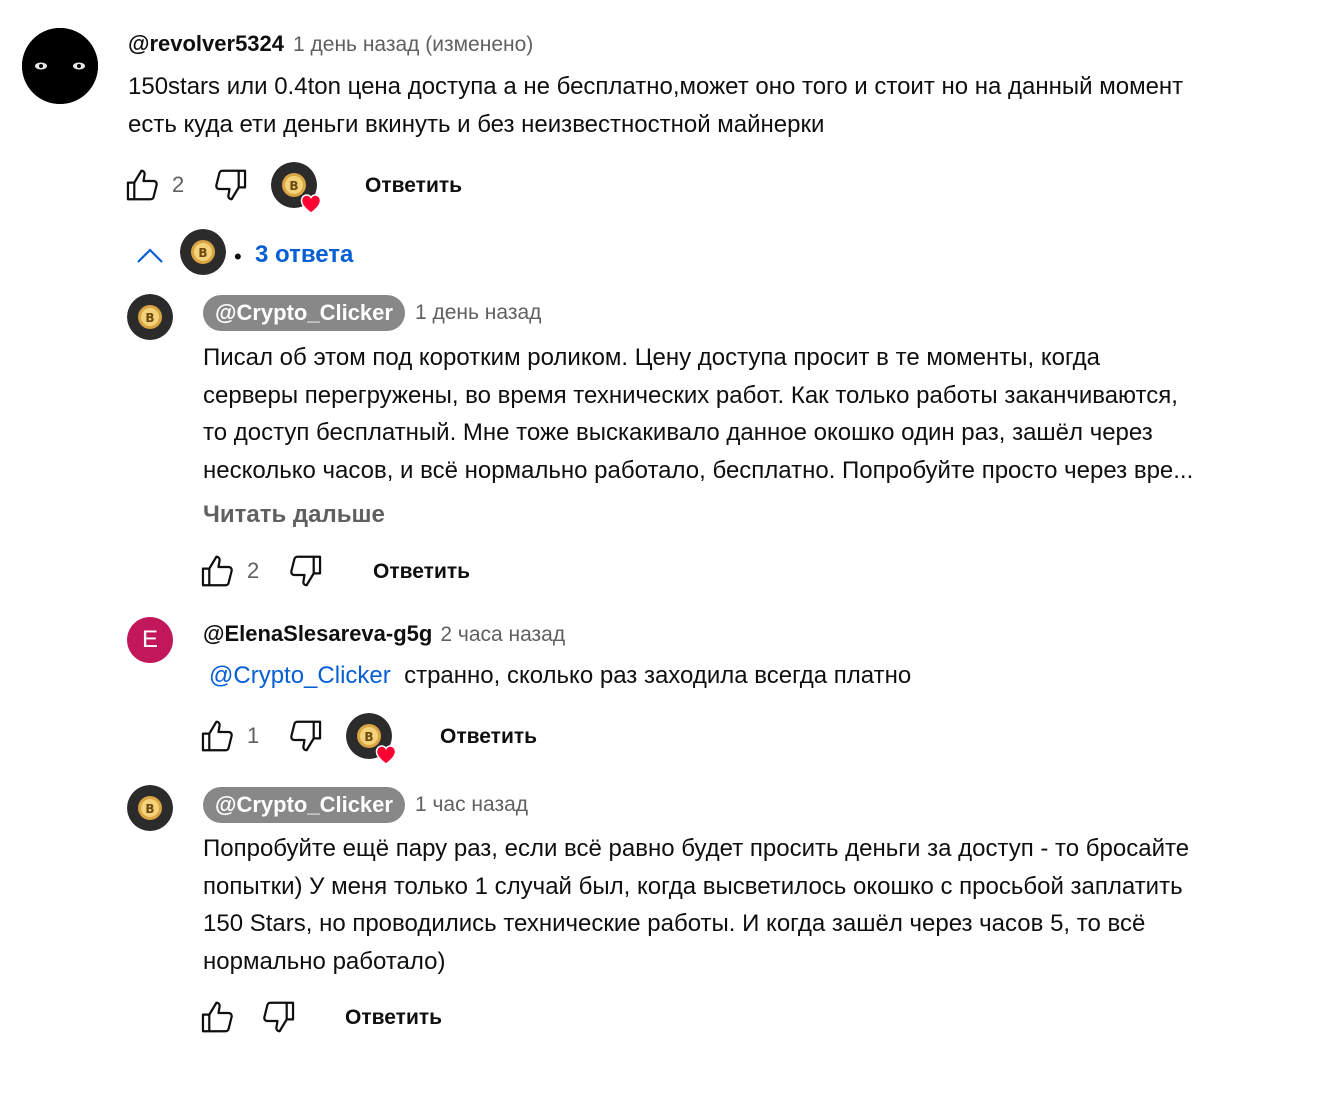  Describe the element at coordinates (502, 635) in the screenshot. I see `reply-time: 2 часа назад` at that location.